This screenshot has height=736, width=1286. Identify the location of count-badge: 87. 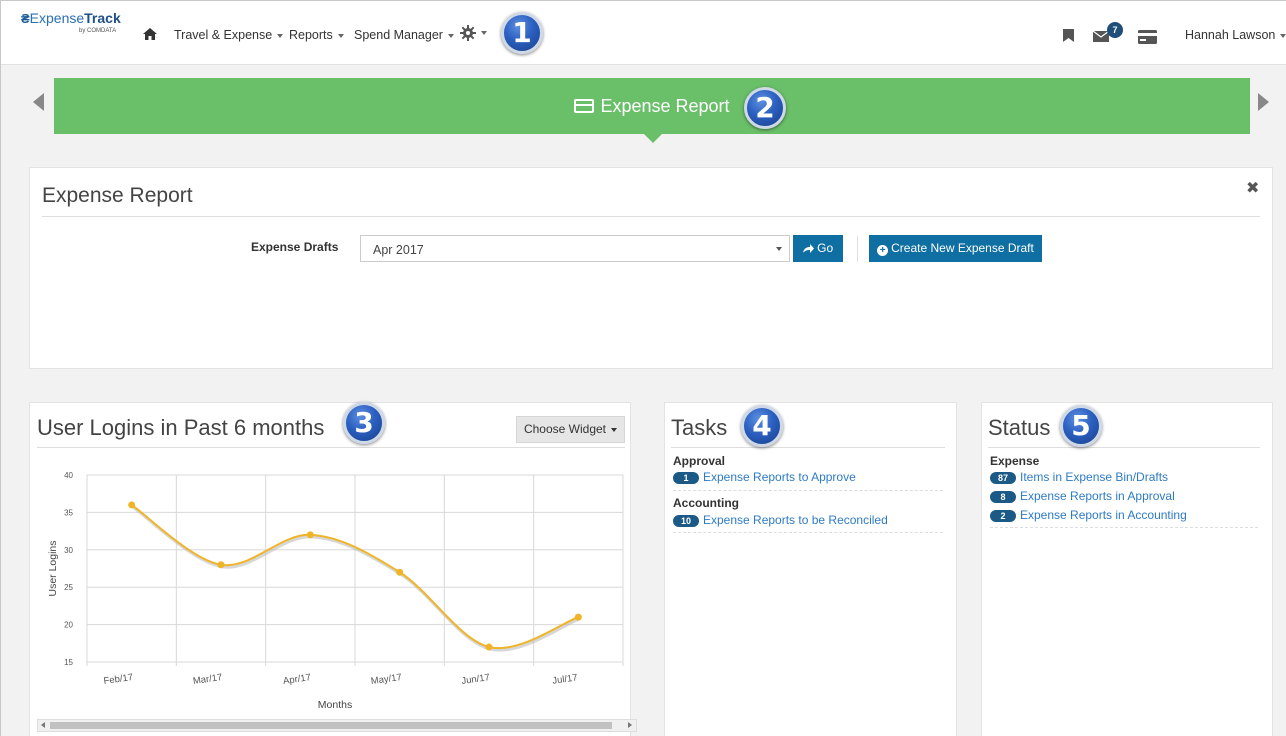
(1003, 478).